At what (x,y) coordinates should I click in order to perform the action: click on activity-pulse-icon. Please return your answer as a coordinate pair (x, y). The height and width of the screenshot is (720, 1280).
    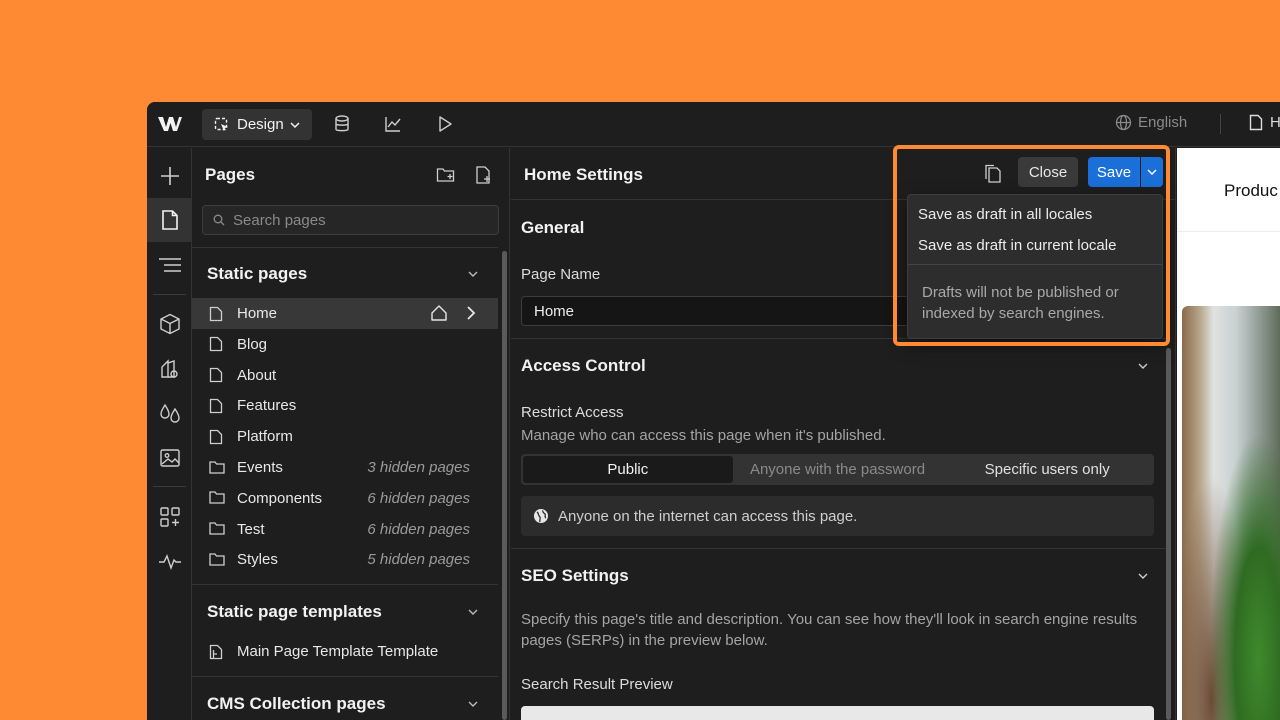
    Looking at the image, I should click on (169, 562).